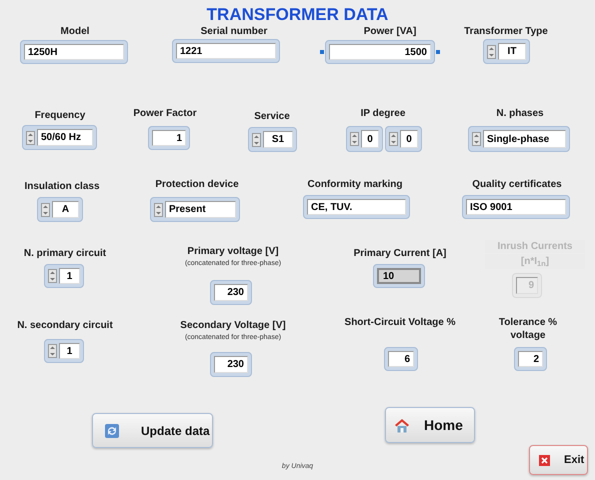 Image resolution: width=595 pixels, height=480 pixels. I want to click on close-icon, so click(544, 460).